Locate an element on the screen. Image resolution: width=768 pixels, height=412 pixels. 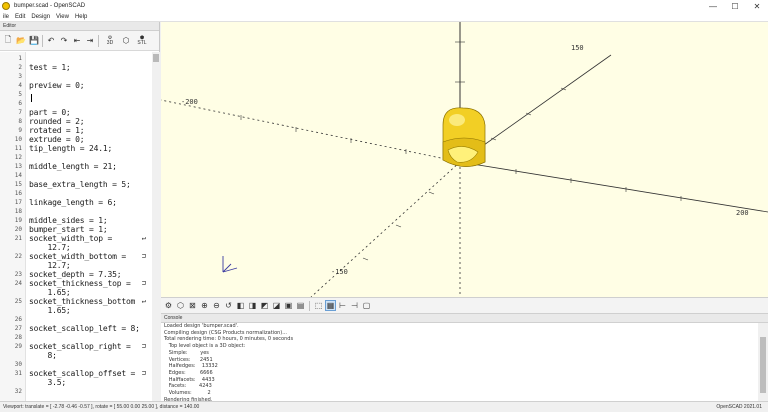
code-line: 20 bumper_start = 1; is located at coordinates (75, 229).